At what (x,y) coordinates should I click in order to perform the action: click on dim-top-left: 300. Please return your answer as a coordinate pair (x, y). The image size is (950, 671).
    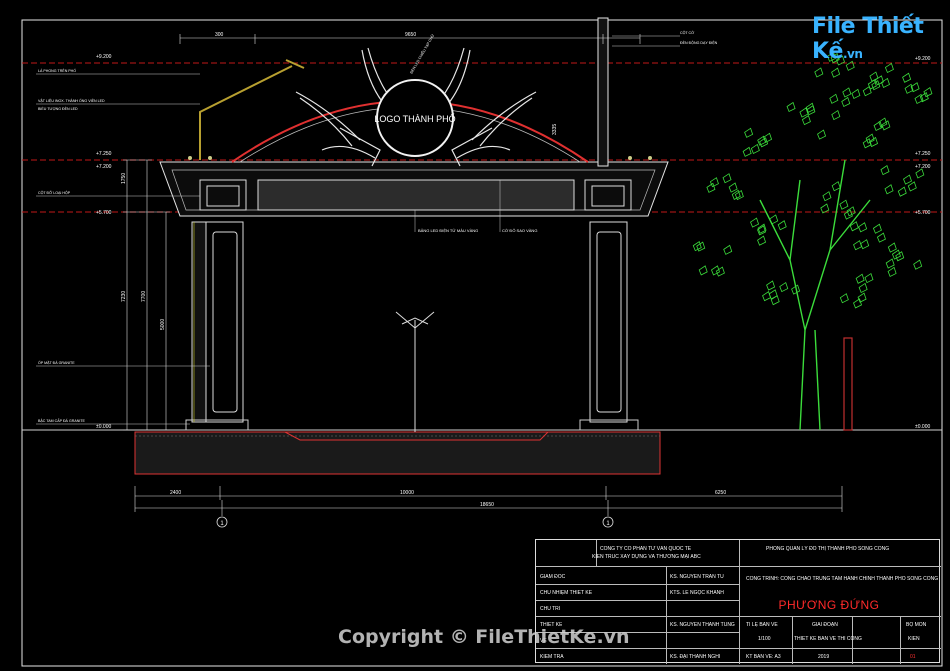
    Looking at the image, I should click on (219, 35).